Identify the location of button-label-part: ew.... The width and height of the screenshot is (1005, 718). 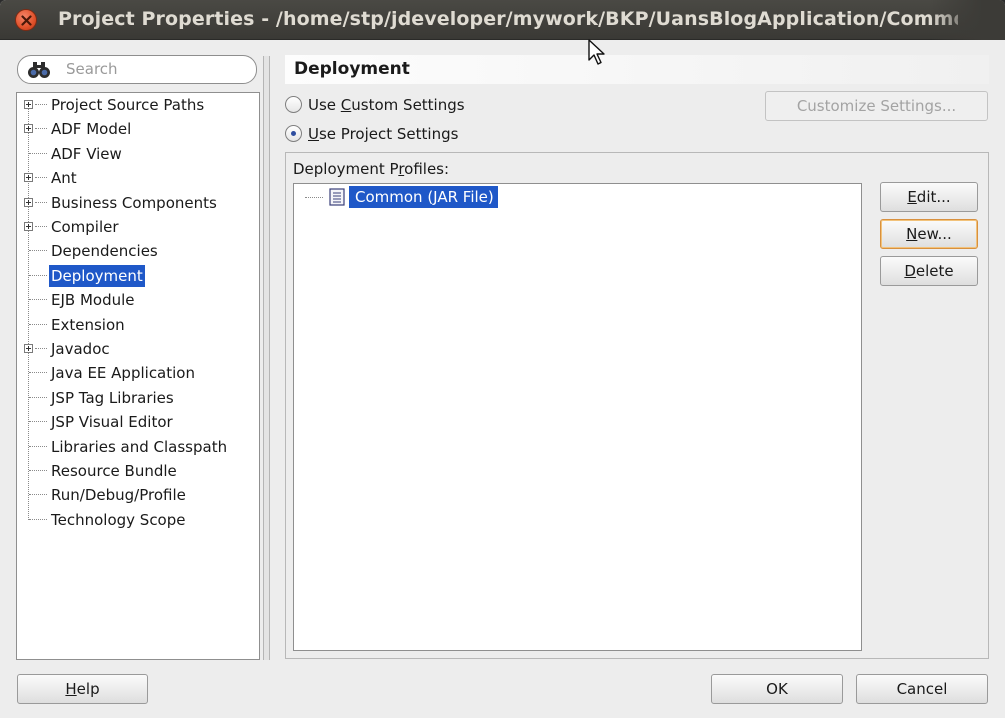
(934, 234).